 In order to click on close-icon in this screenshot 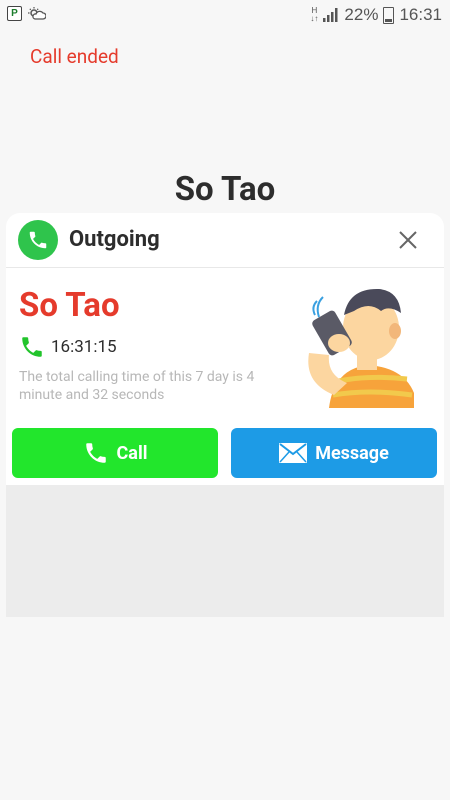, I will do `click(408, 240)`.